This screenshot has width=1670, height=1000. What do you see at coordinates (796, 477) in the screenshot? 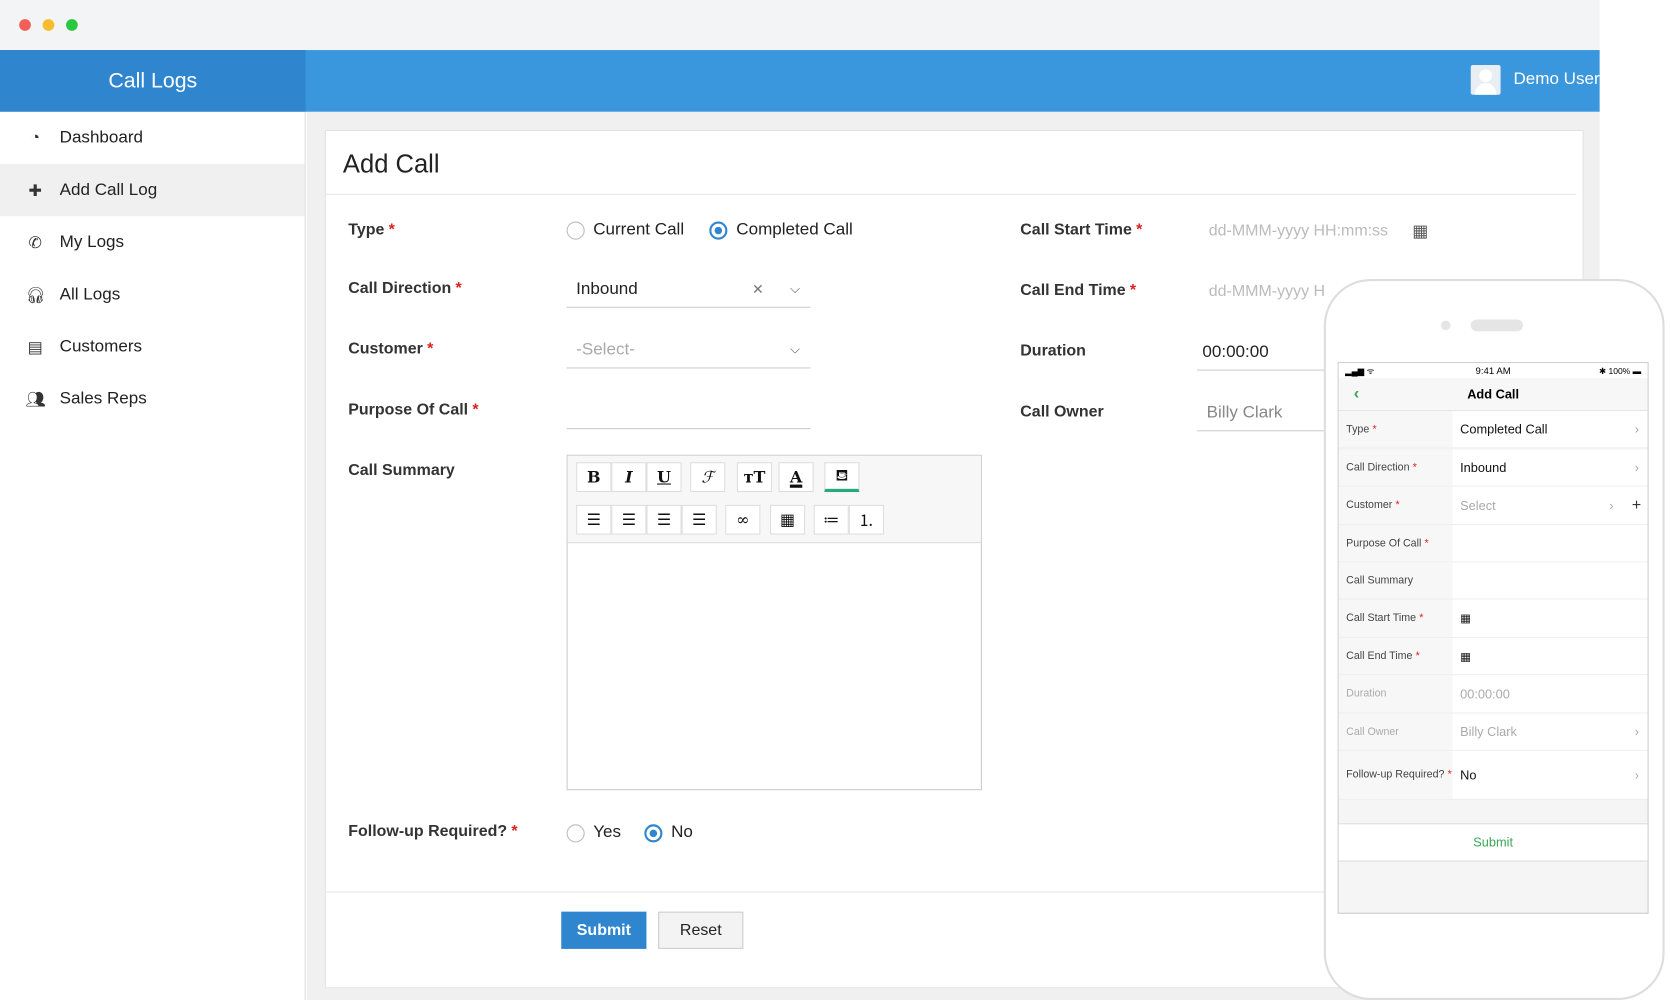
I see `text-color-icon: A` at bounding box center [796, 477].